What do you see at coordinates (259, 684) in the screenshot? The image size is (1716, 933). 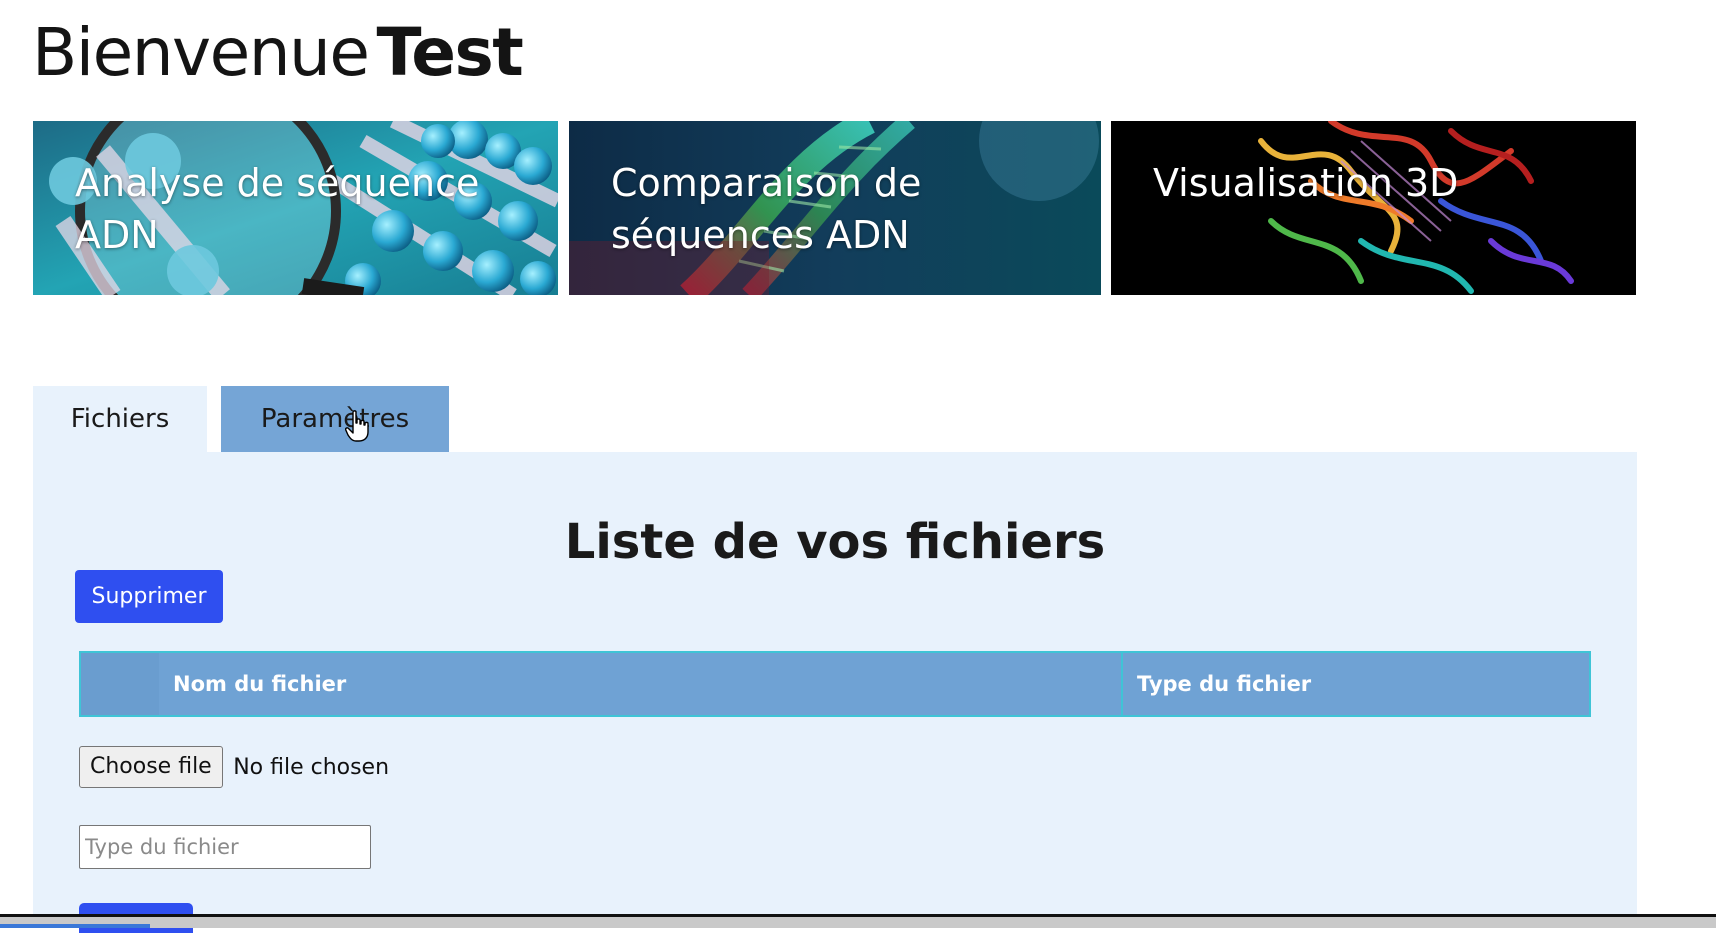 I see `column-header-file-name: Nom du fichier` at bounding box center [259, 684].